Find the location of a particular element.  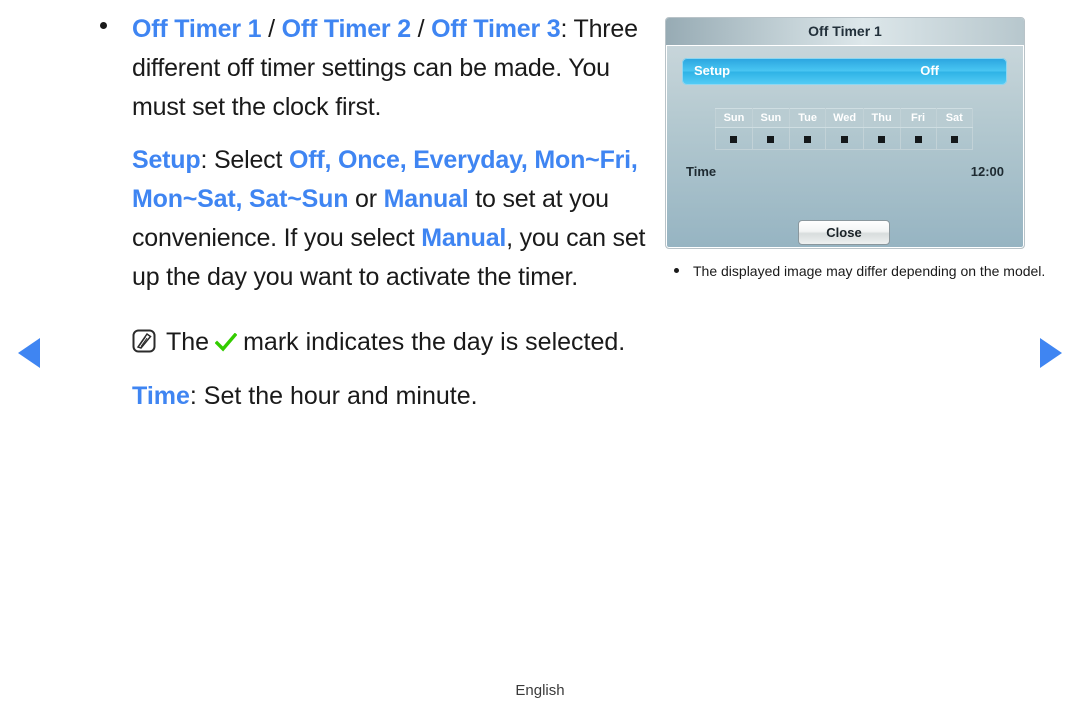

time-description: : Set the hour and minute. is located at coordinates (333, 396).